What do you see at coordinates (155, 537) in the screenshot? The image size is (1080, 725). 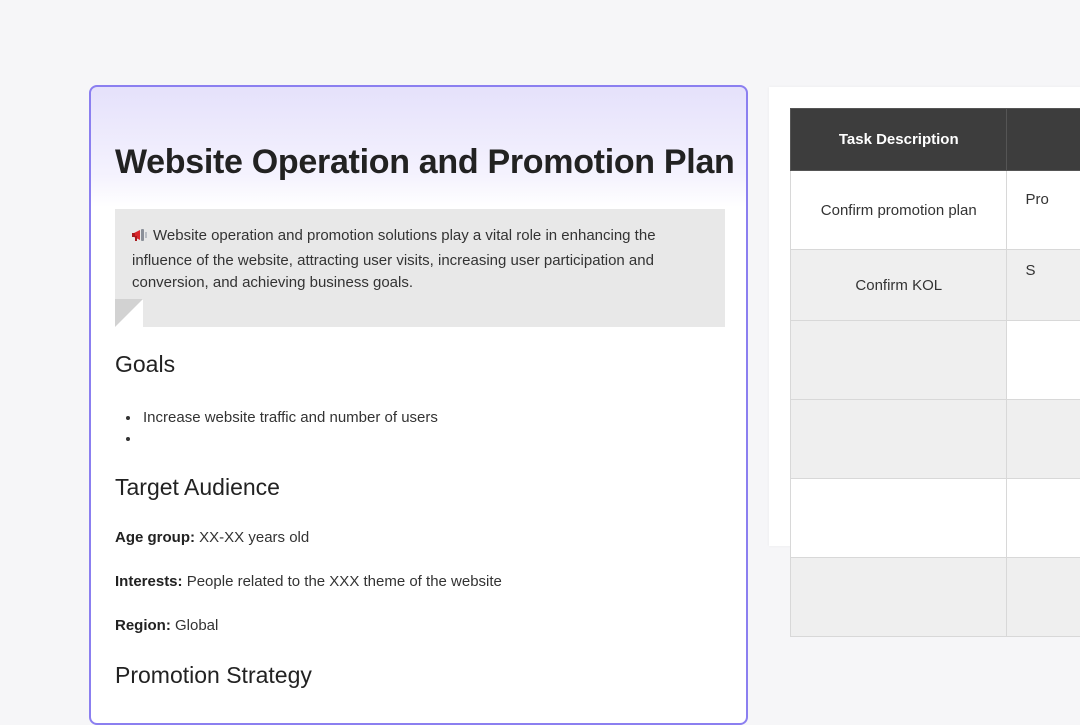 I see `age-group-label: Age group:` at bounding box center [155, 537].